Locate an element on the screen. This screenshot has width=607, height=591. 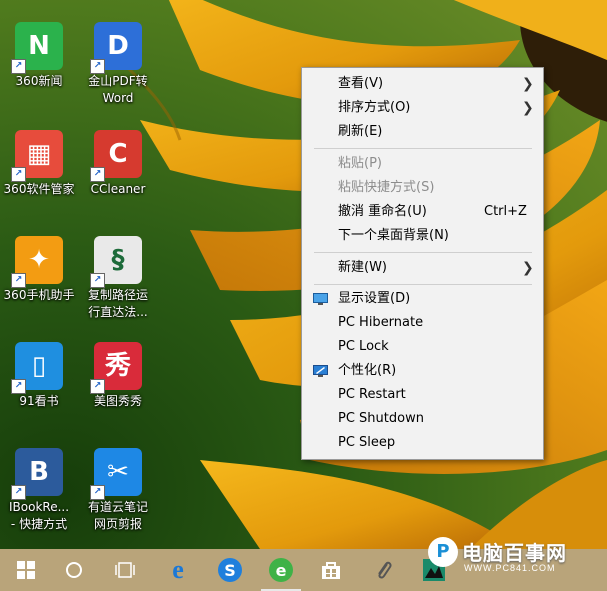
menu-item-label: 显示设置(D) is located at coordinates (374, 298).